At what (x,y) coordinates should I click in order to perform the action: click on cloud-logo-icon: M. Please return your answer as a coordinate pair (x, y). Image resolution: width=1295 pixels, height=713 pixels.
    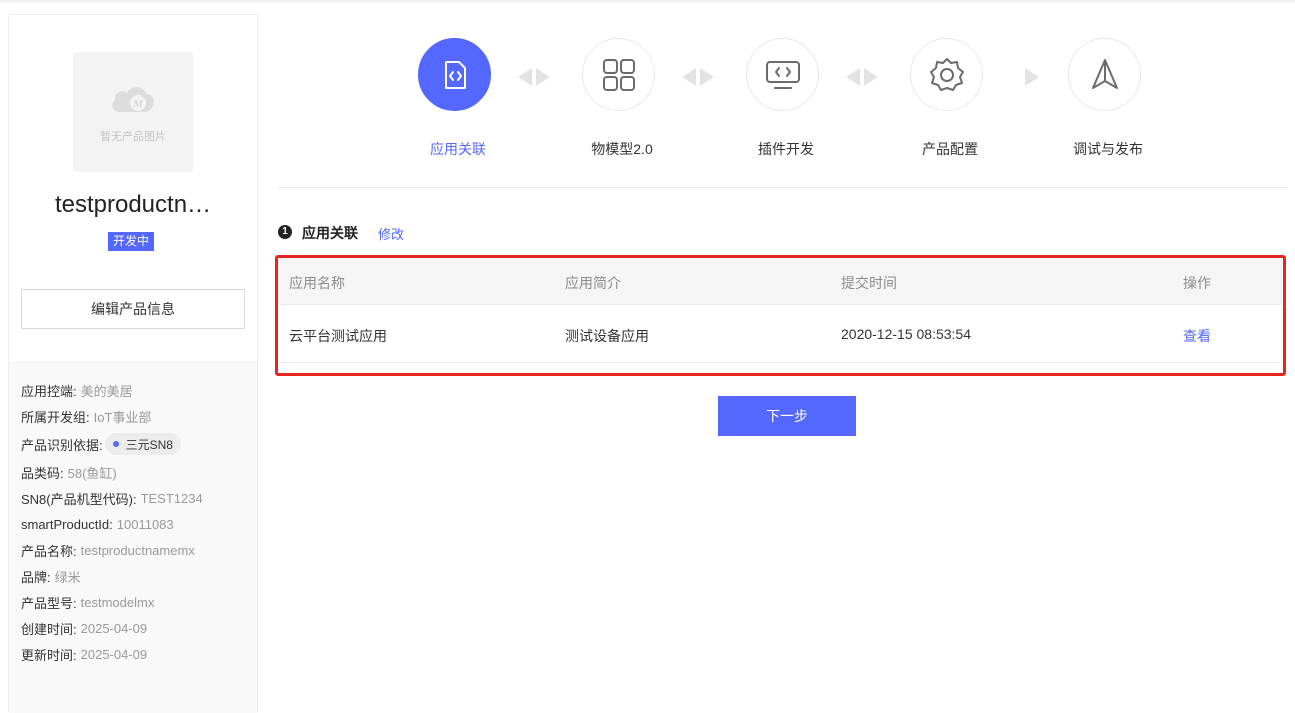
    Looking at the image, I should click on (133, 99).